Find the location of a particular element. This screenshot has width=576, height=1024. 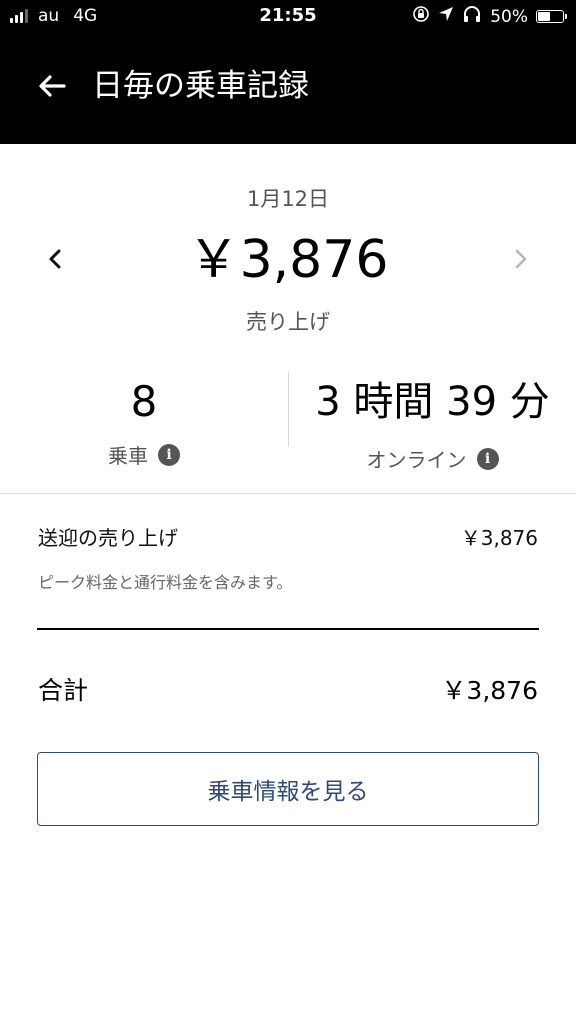

battery-level is located at coordinates (544, 16).